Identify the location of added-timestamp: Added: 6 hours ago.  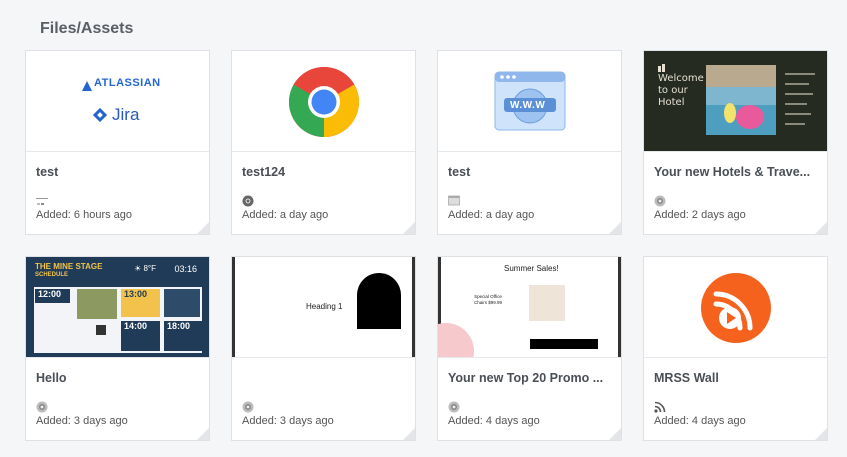
(84, 215).